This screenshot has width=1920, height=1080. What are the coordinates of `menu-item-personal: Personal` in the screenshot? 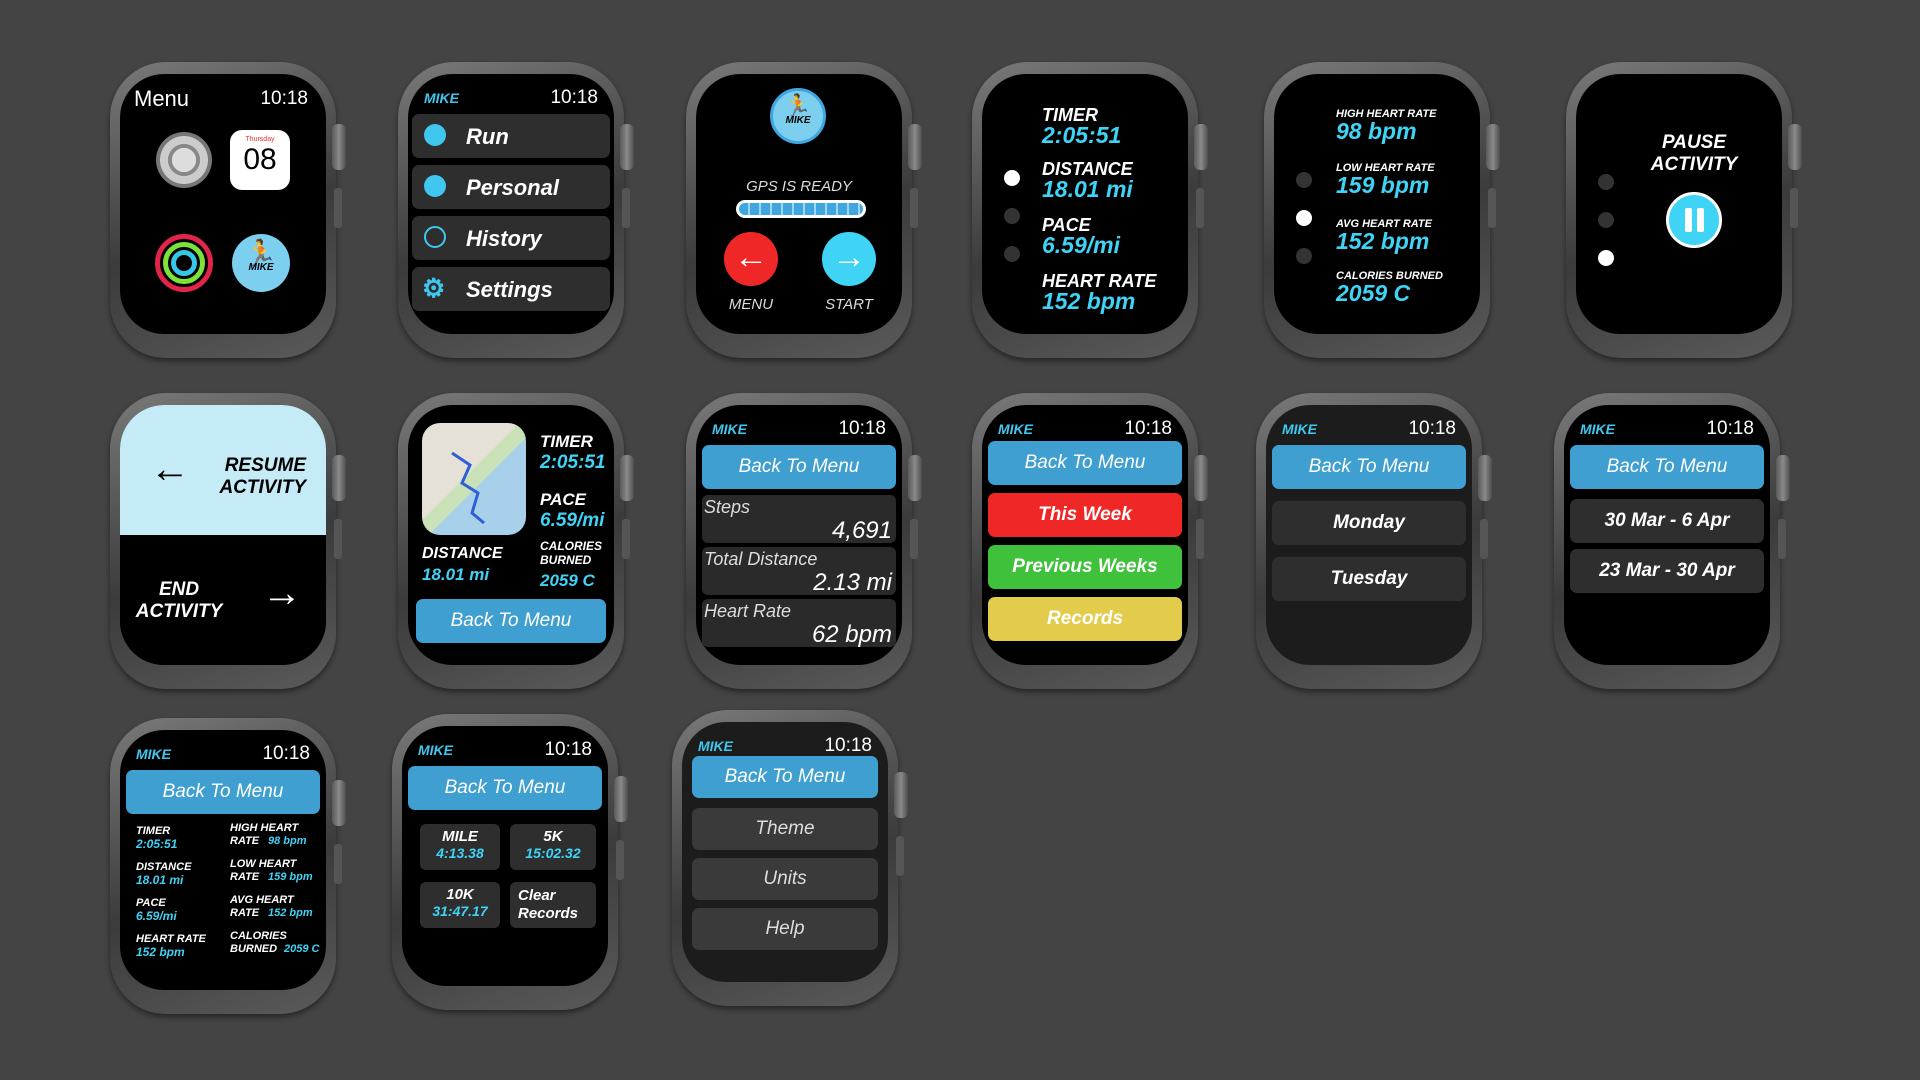 It's located at (511, 187).